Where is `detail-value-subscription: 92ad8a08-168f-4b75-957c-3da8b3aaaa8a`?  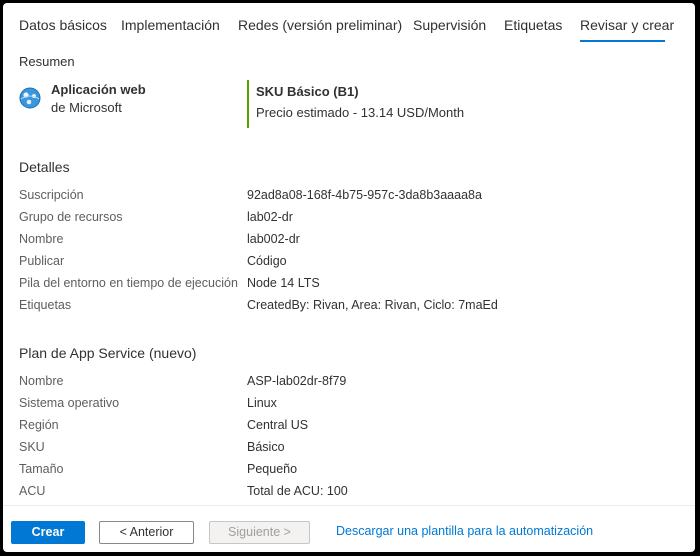 detail-value-subscription: 92ad8a08-168f-4b75-957c-3da8b3aaaa8a is located at coordinates (364, 195).